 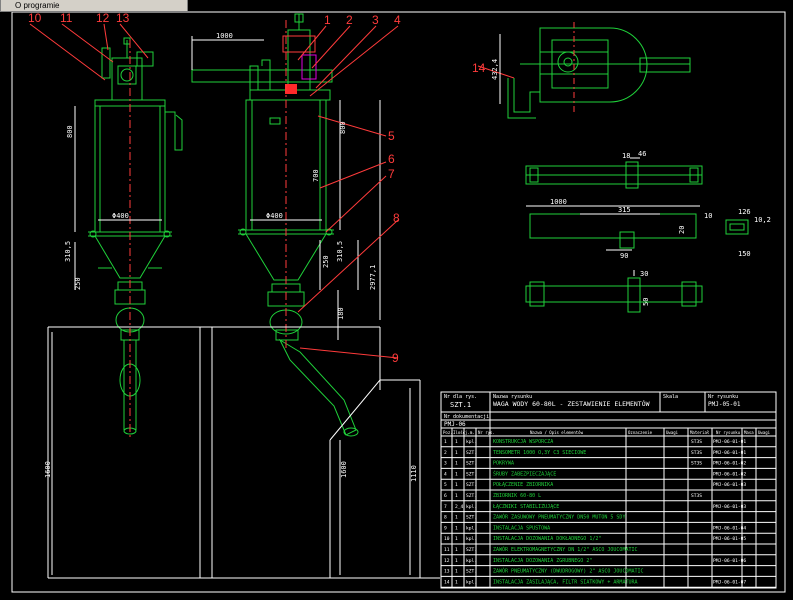 What do you see at coordinates (447, 539) in the screenshot?
I see `table-cell-pos: 10` at bounding box center [447, 539].